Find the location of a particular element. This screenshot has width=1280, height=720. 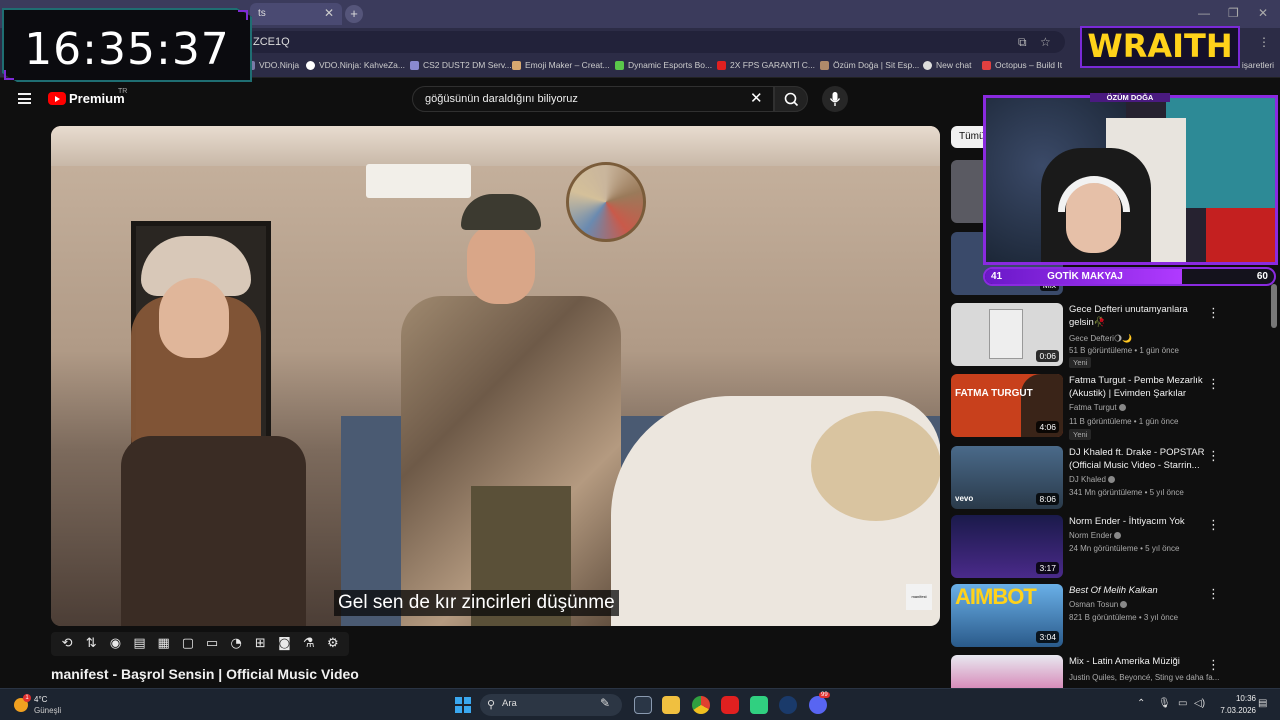

clear-search-icon: ✕ is located at coordinates (756, 98).